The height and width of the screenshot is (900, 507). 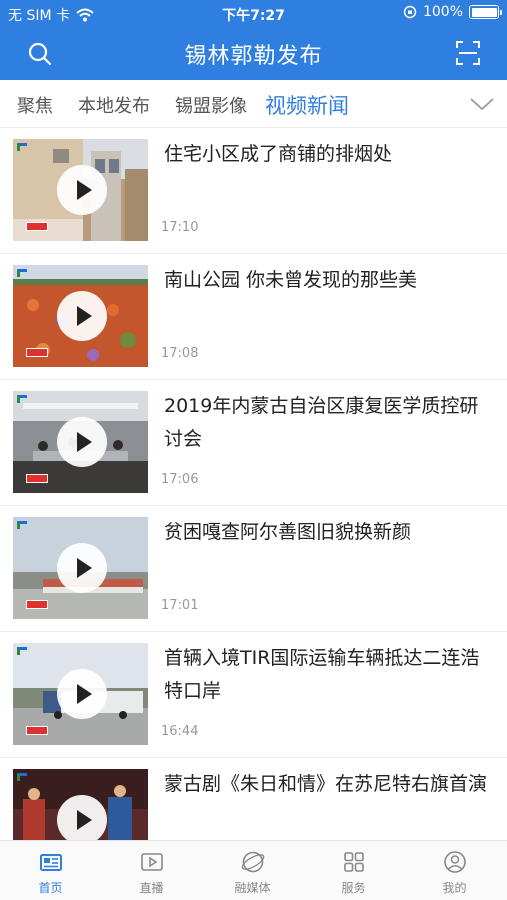 I want to click on profile-icon, so click(x=455, y=862).